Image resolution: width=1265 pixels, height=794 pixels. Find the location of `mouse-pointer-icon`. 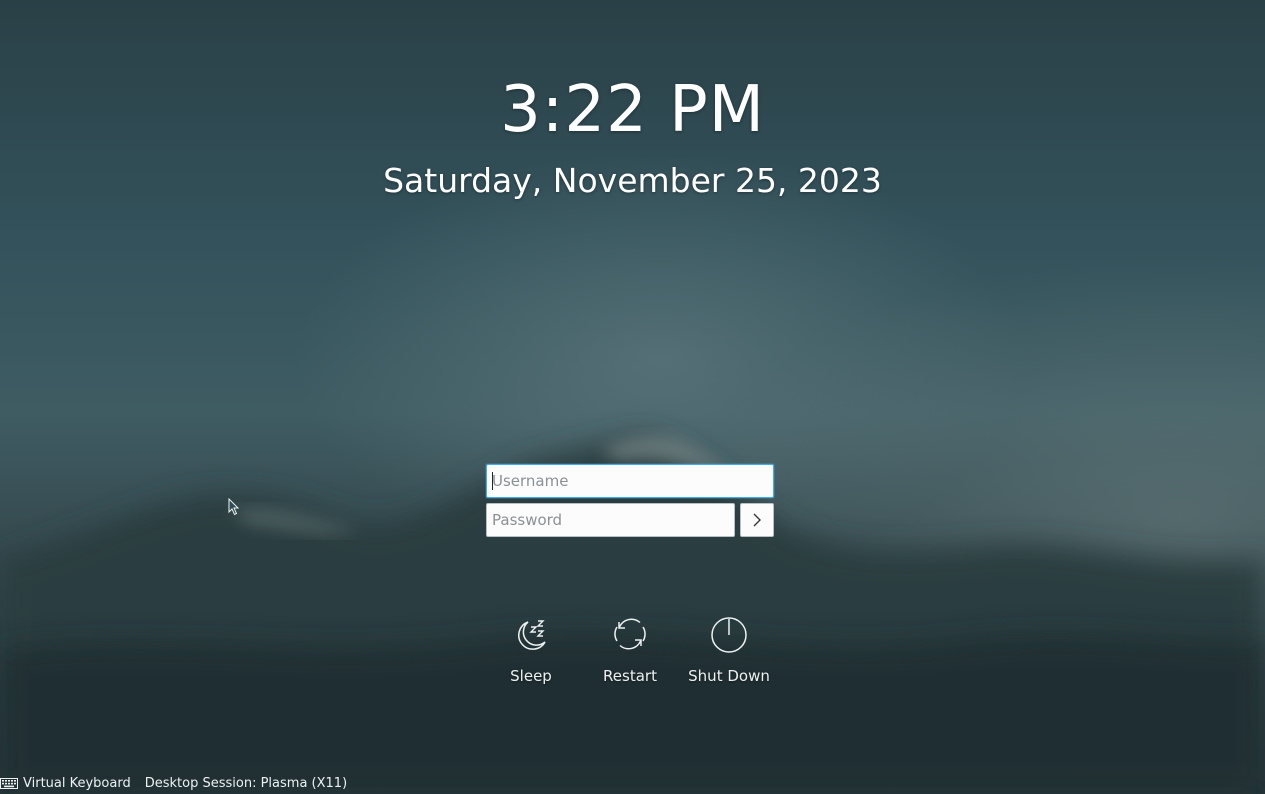

mouse-pointer-icon is located at coordinates (234, 507).